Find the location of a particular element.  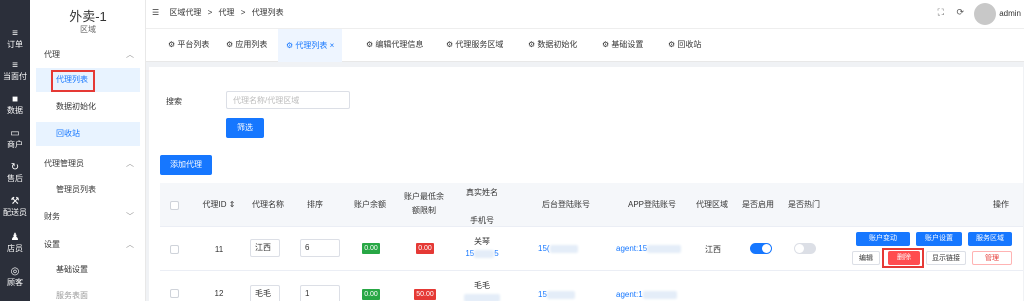

account-change-button: 账户变动 is located at coordinates (883, 239).